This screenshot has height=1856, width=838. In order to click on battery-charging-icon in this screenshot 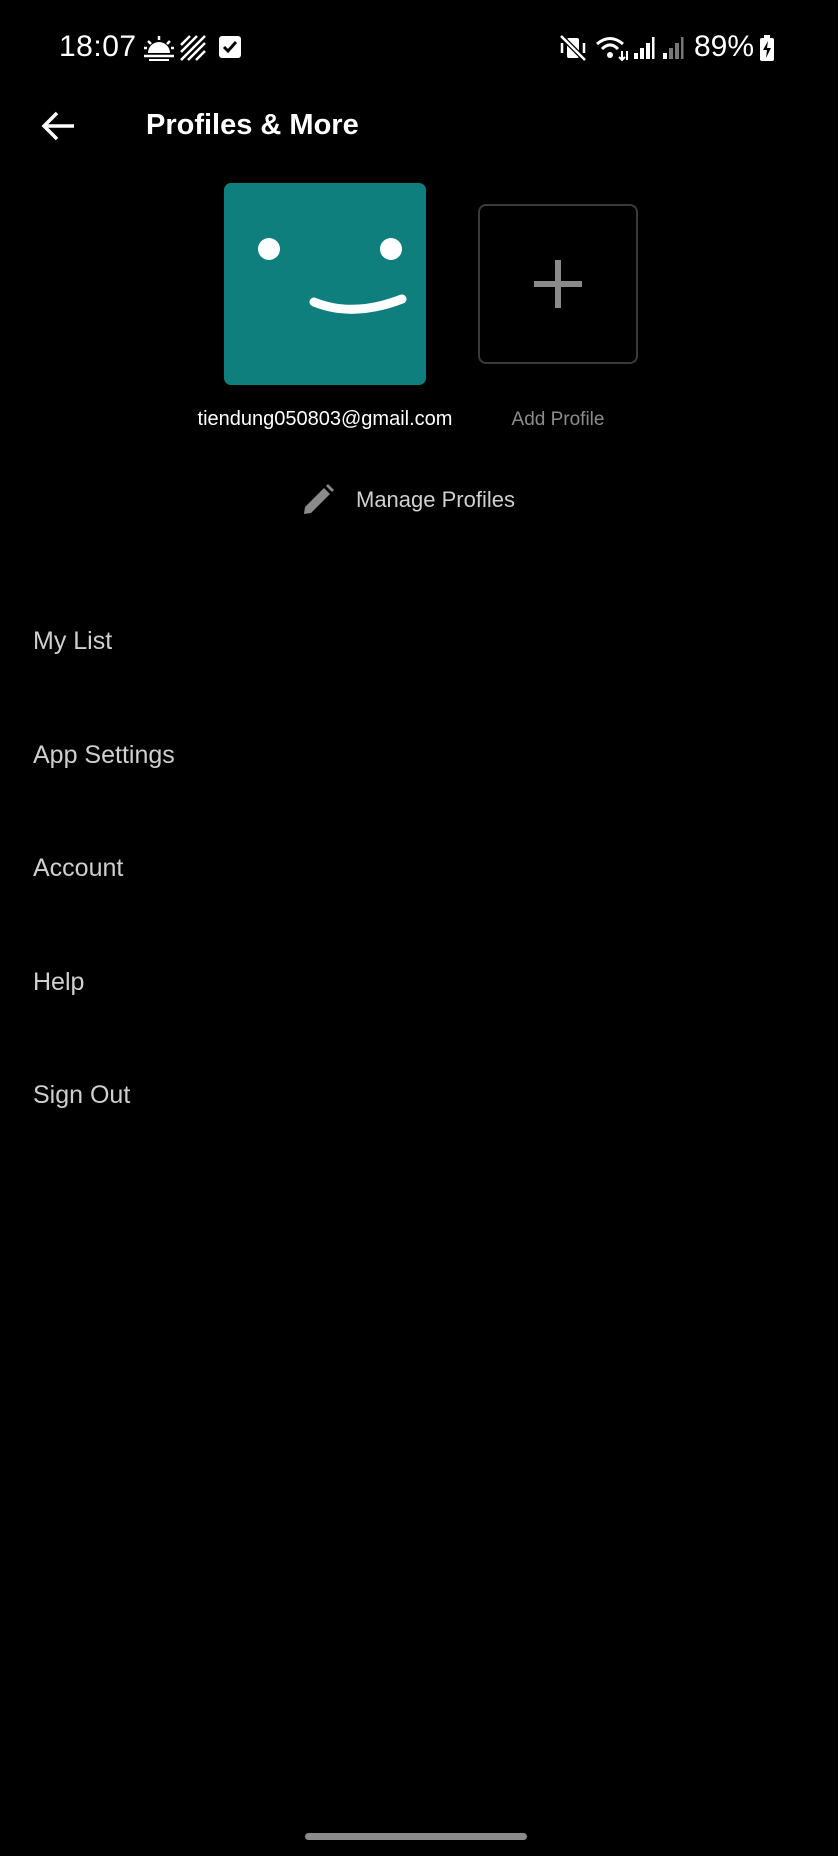, I will do `click(767, 48)`.